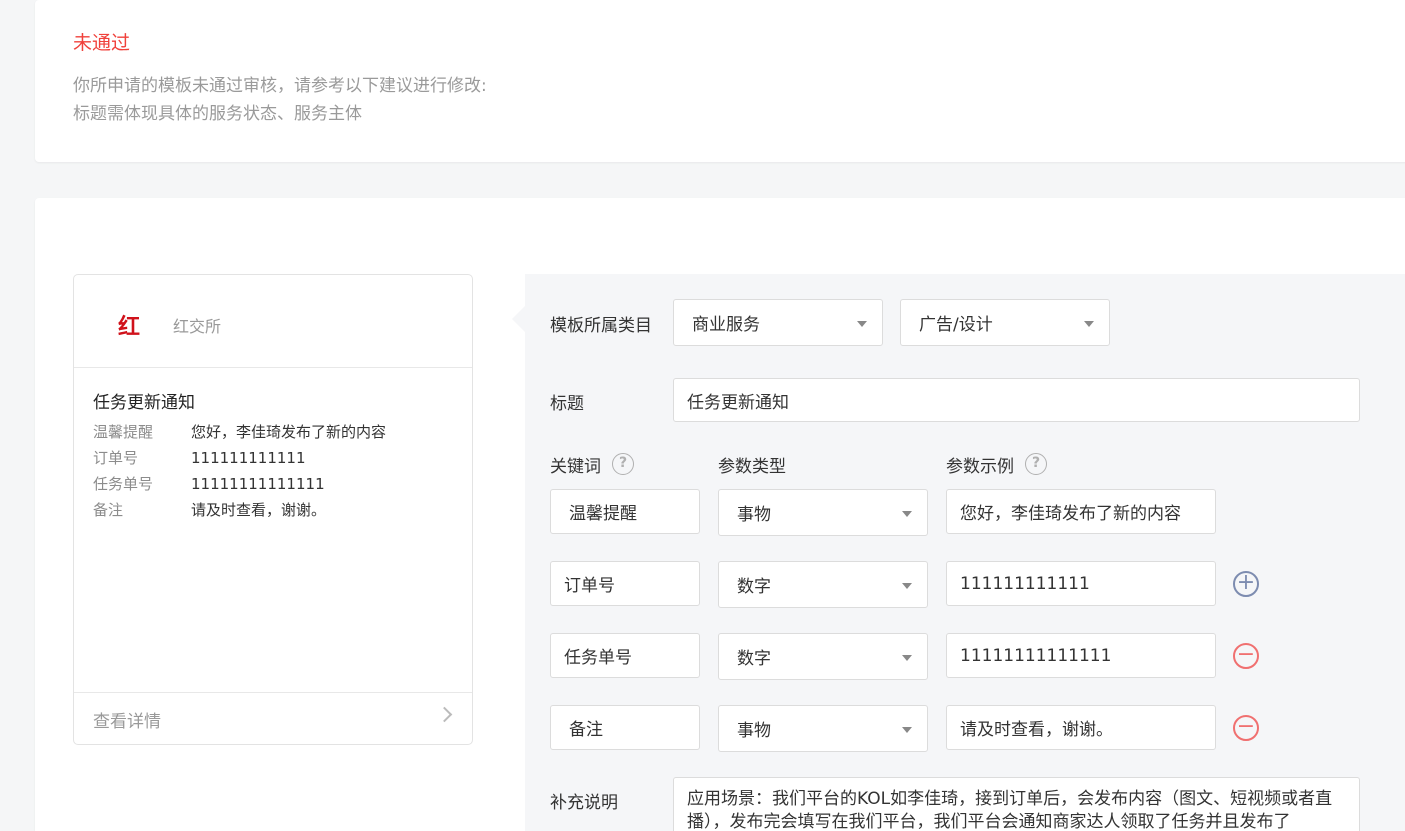 This screenshot has width=1405, height=831. Describe the element at coordinates (778, 322) in the screenshot. I see `category-primary-select: 商业服务` at that location.